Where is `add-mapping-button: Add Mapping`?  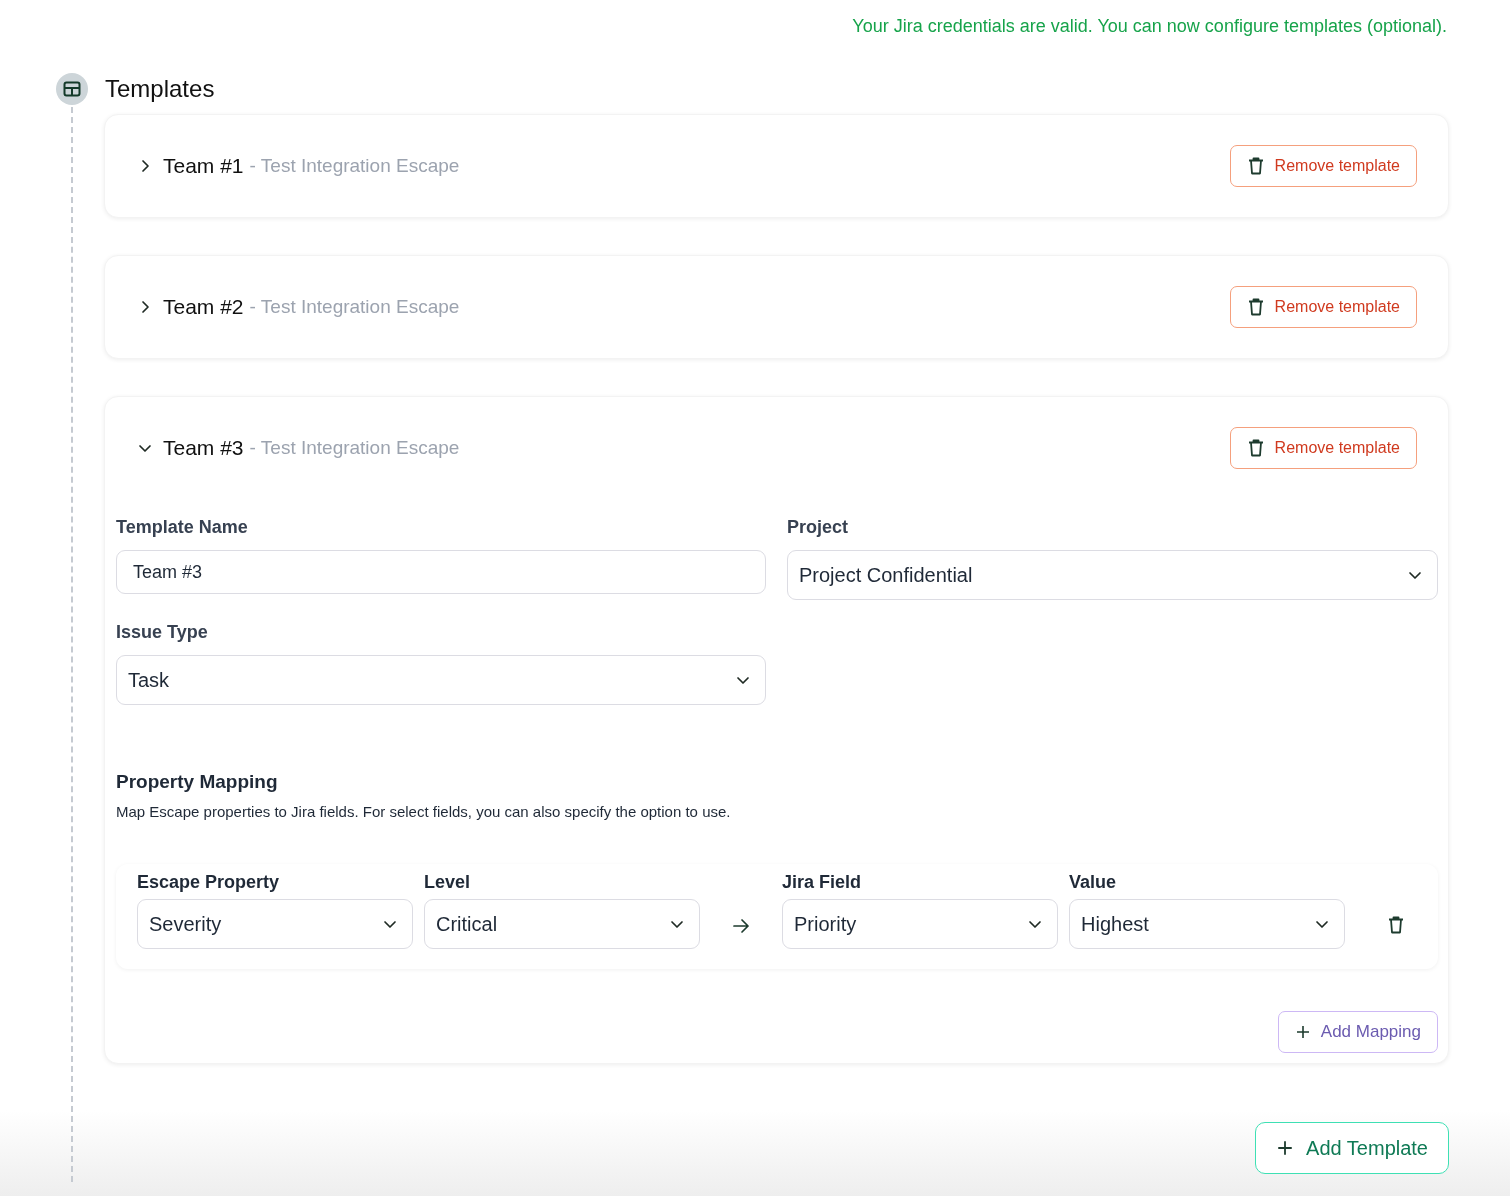 add-mapping-button: Add Mapping is located at coordinates (1357, 1032).